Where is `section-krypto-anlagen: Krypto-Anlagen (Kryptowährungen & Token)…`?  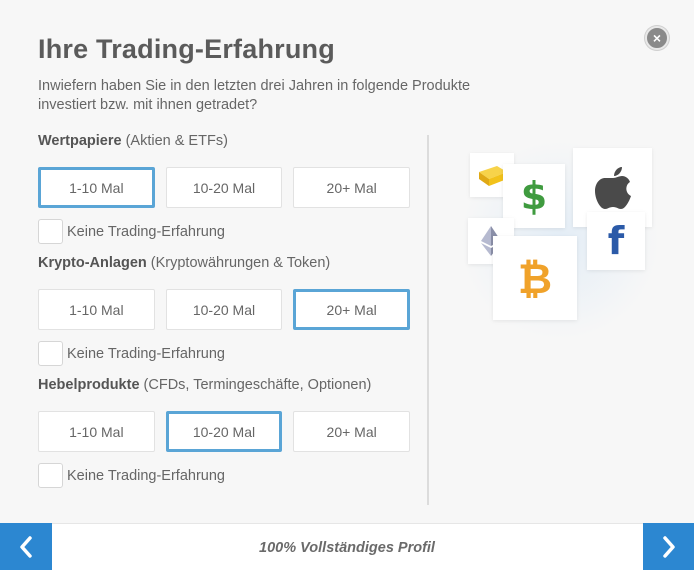 section-krypto-anlagen: Krypto-Anlagen (Kryptowährungen & Token)… is located at coordinates (224, 310).